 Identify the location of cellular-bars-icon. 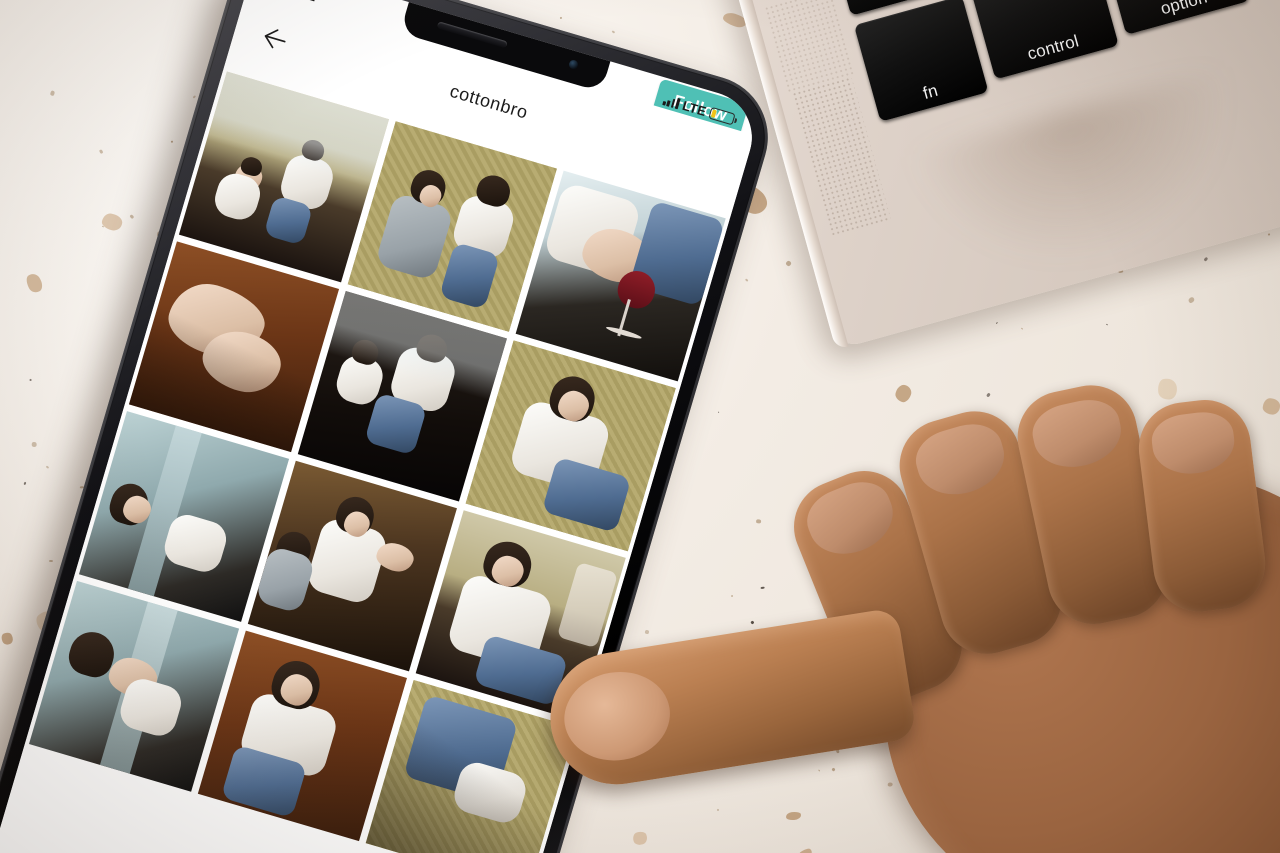
(671, 101).